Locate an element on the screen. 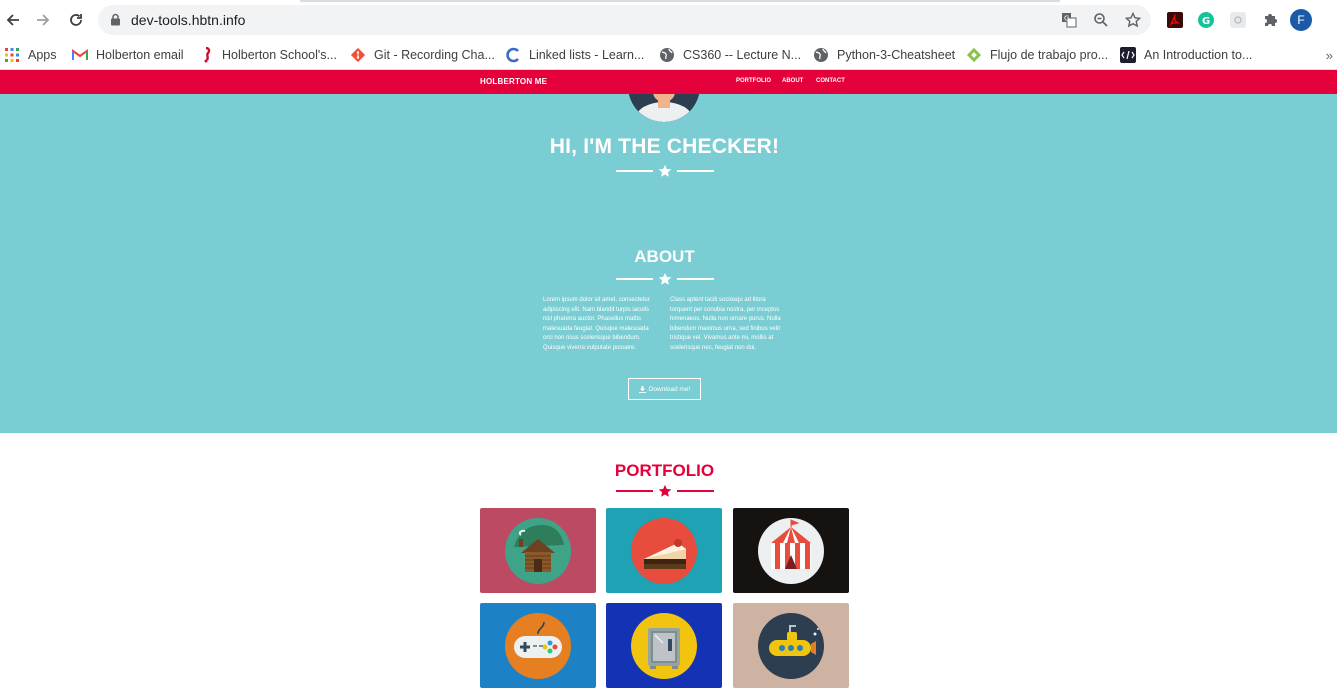 The width and height of the screenshot is (1337, 696). portfolio-item-cabin is located at coordinates (538, 550).